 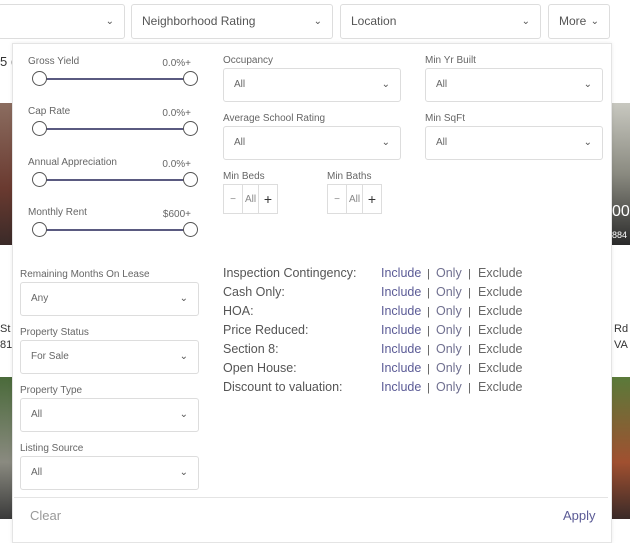 I want to click on min-sqft-select: All ⌄, so click(x=514, y=143).